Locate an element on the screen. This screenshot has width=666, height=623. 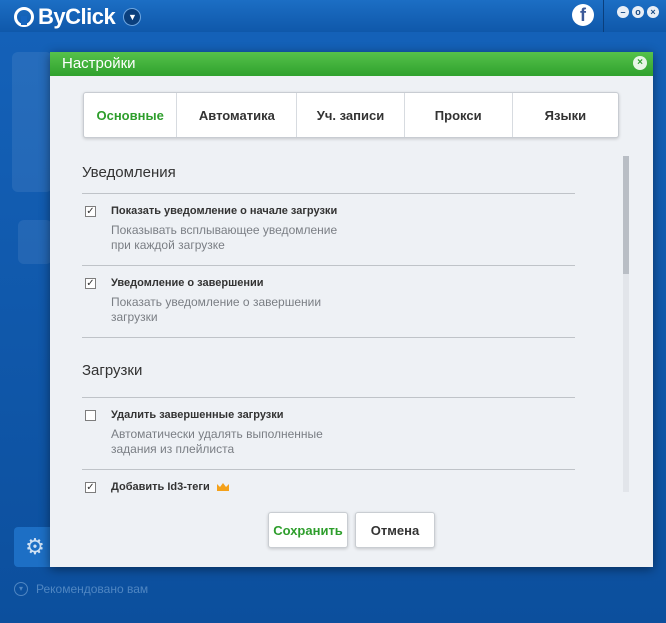
option-title-text: Добавить Id3-теги is located at coordinates (160, 487).